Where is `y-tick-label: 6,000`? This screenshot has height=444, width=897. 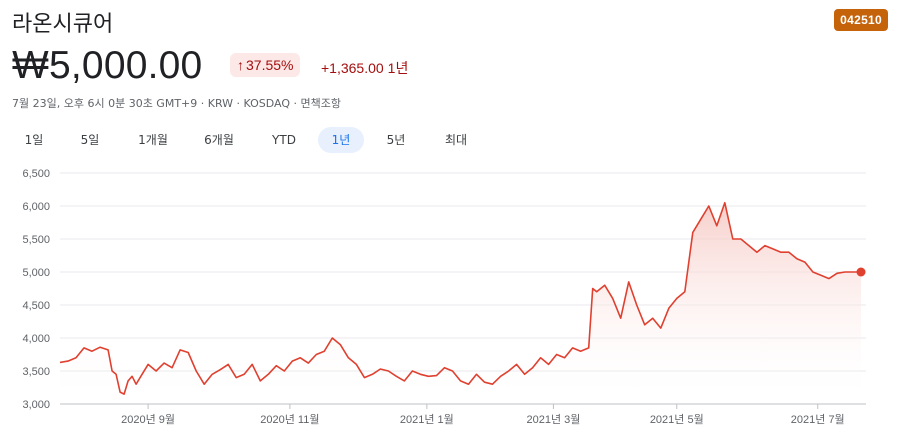
y-tick-label: 6,000 is located at coordinates (36, 207).